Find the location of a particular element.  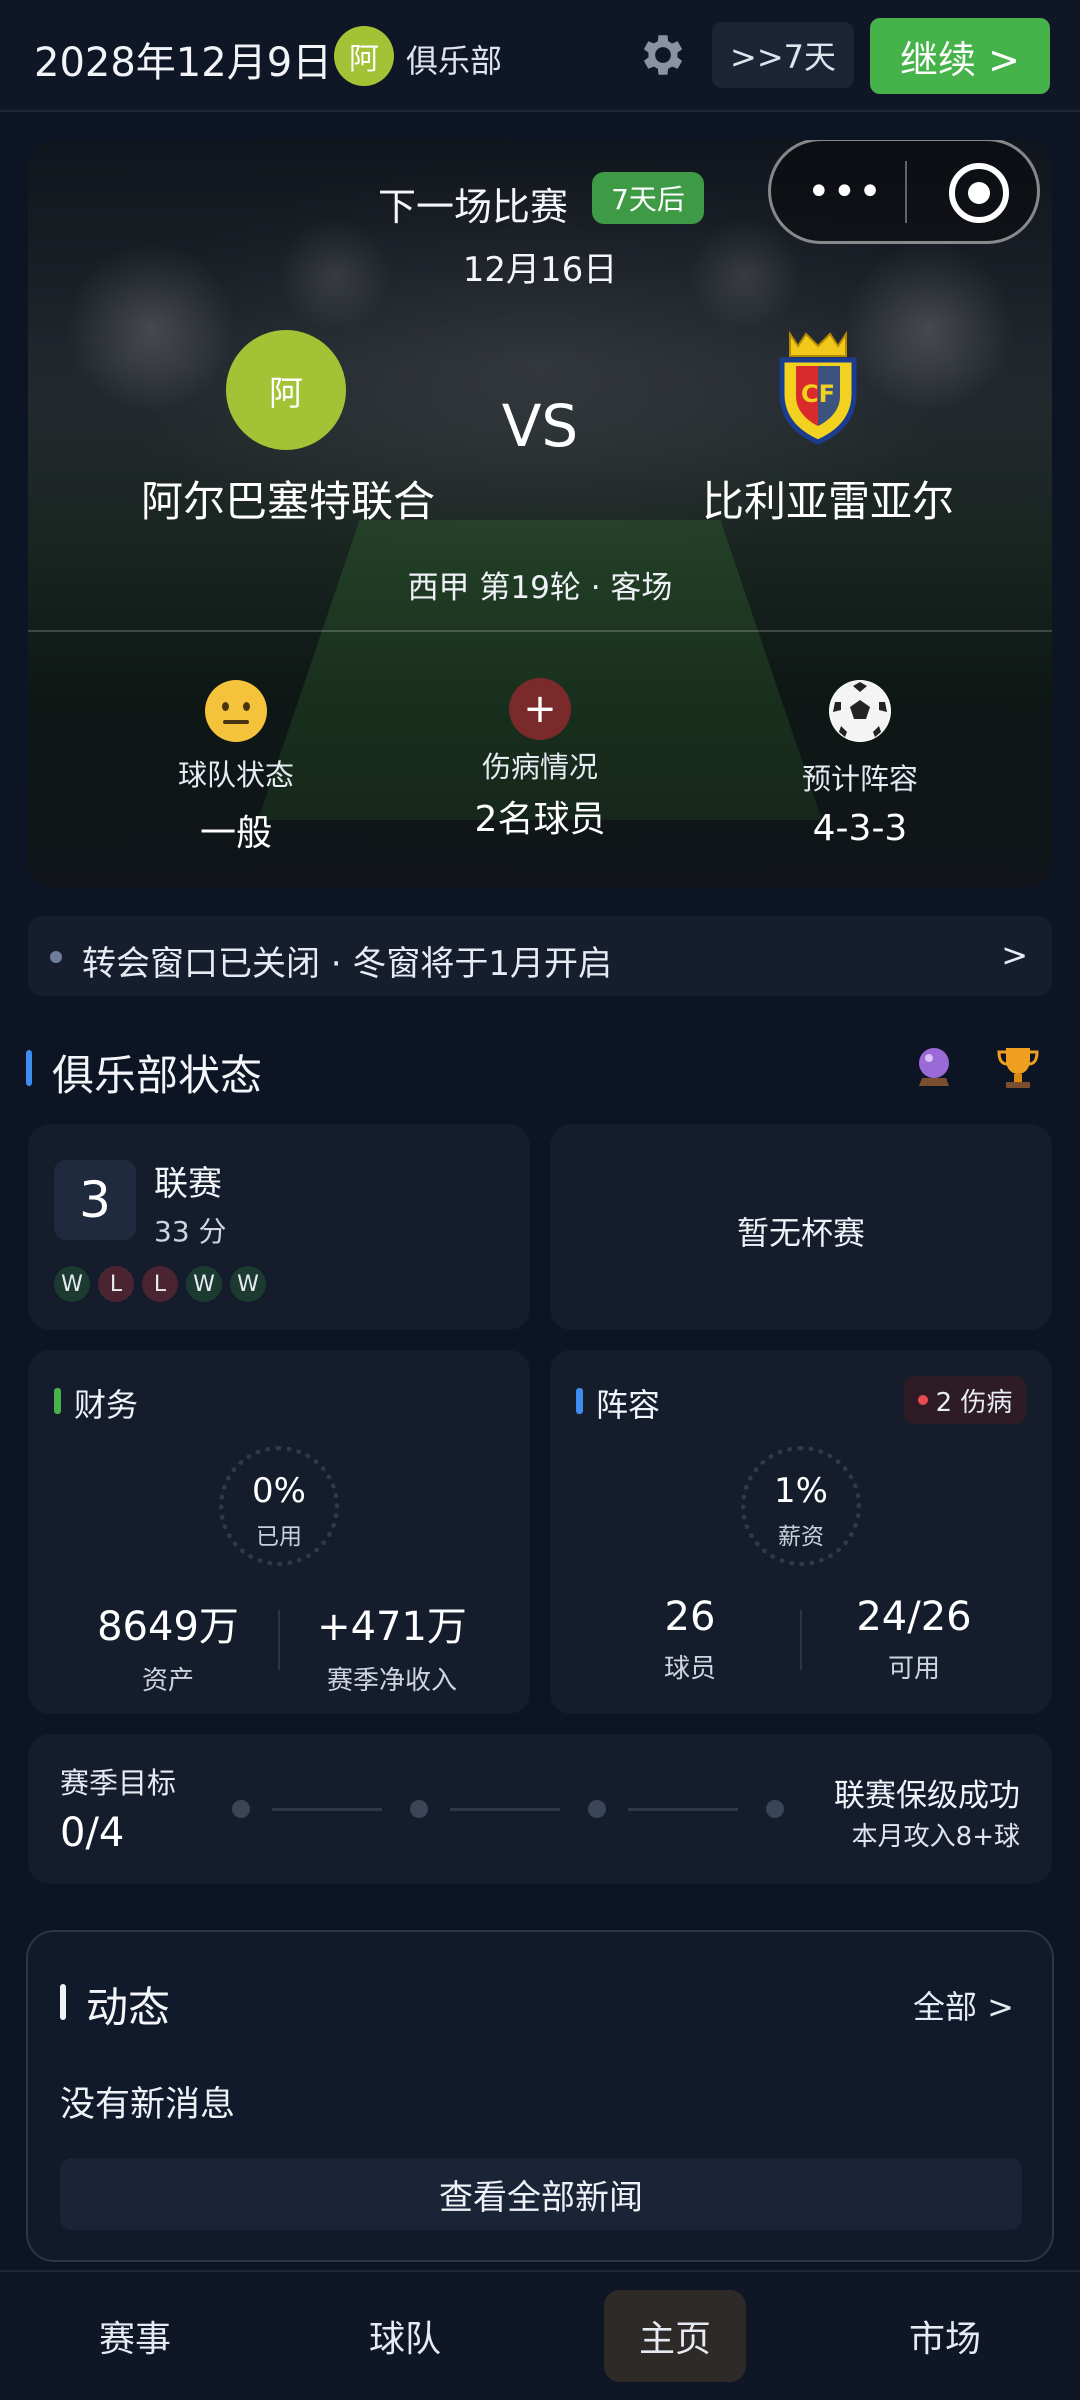

finance-card: 财务 0% 已用 8649万 资产 +471万 赛季净收入 is located at coordinates (279, 1532).